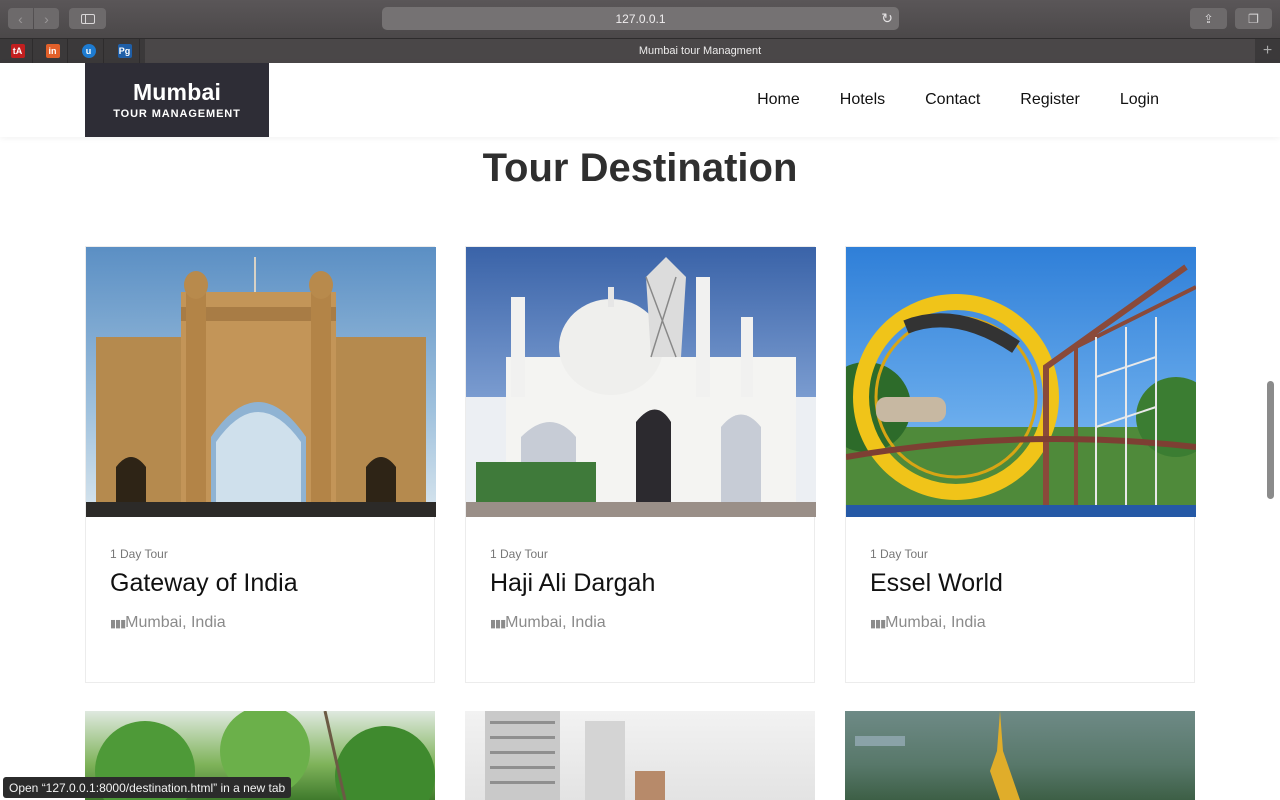 The width and height of the screenshot is (1280, 800). I want to click on chevron-right-icon: ›, so click(46, 18).